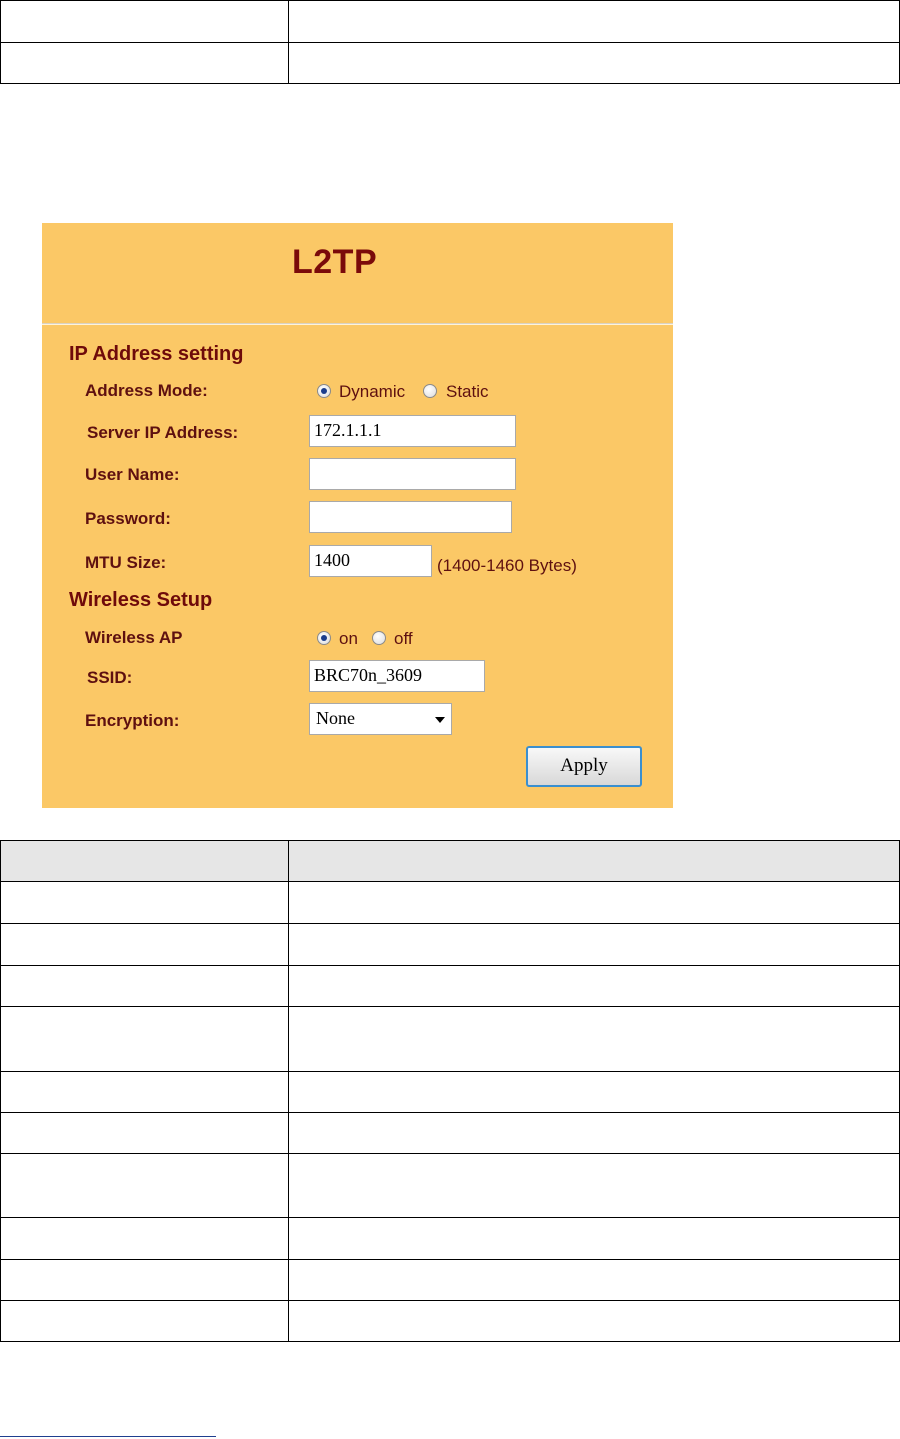 The width and height of the screenshot is (900, 1439). What do you see at coordinates (372, 392) in the screenshot?
I see `address-mode-dynamic-label: Dynamic` at bounding box center [372, 392].